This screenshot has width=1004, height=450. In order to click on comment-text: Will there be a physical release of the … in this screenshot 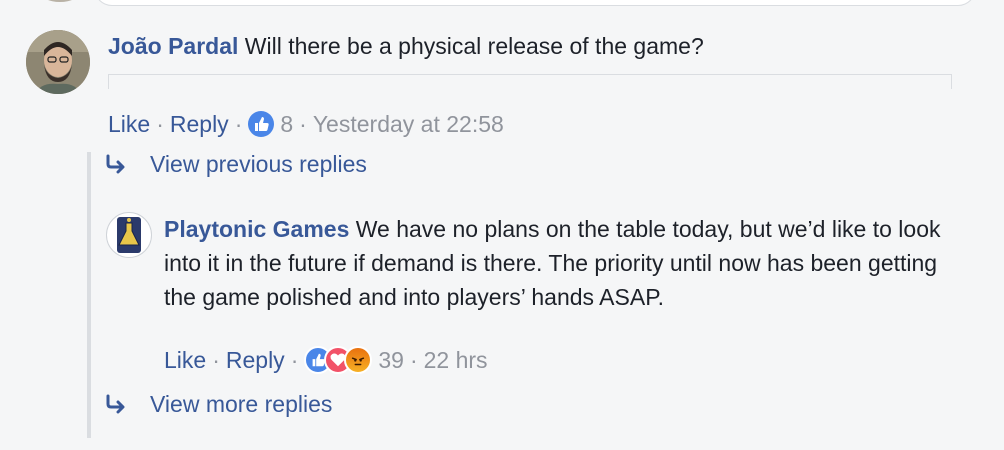, I will do `click(474, 46)`.